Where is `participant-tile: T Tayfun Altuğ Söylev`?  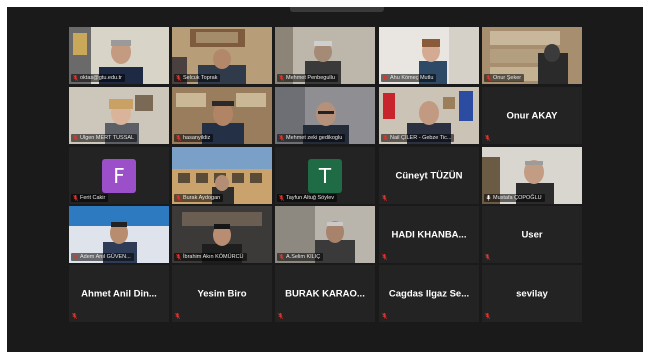 participant-tile: T Tayfun Altuğ Söylev is located at coordinates (325, 175).